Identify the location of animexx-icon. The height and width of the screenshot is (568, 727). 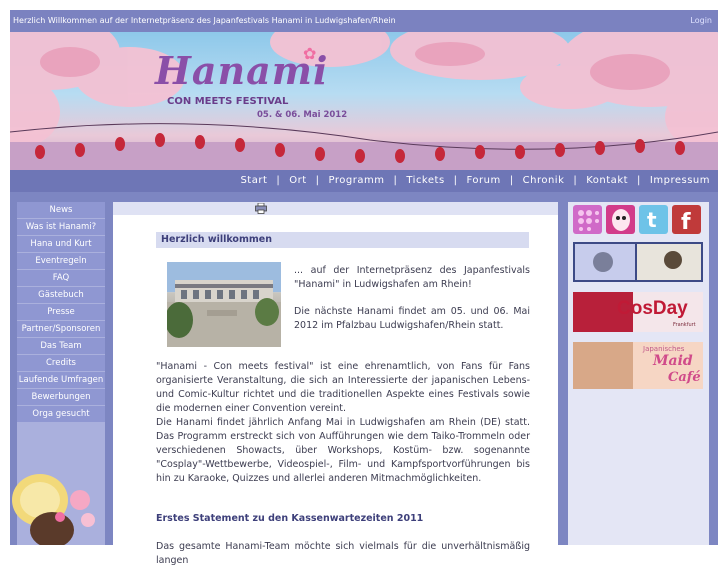
(620, 219).